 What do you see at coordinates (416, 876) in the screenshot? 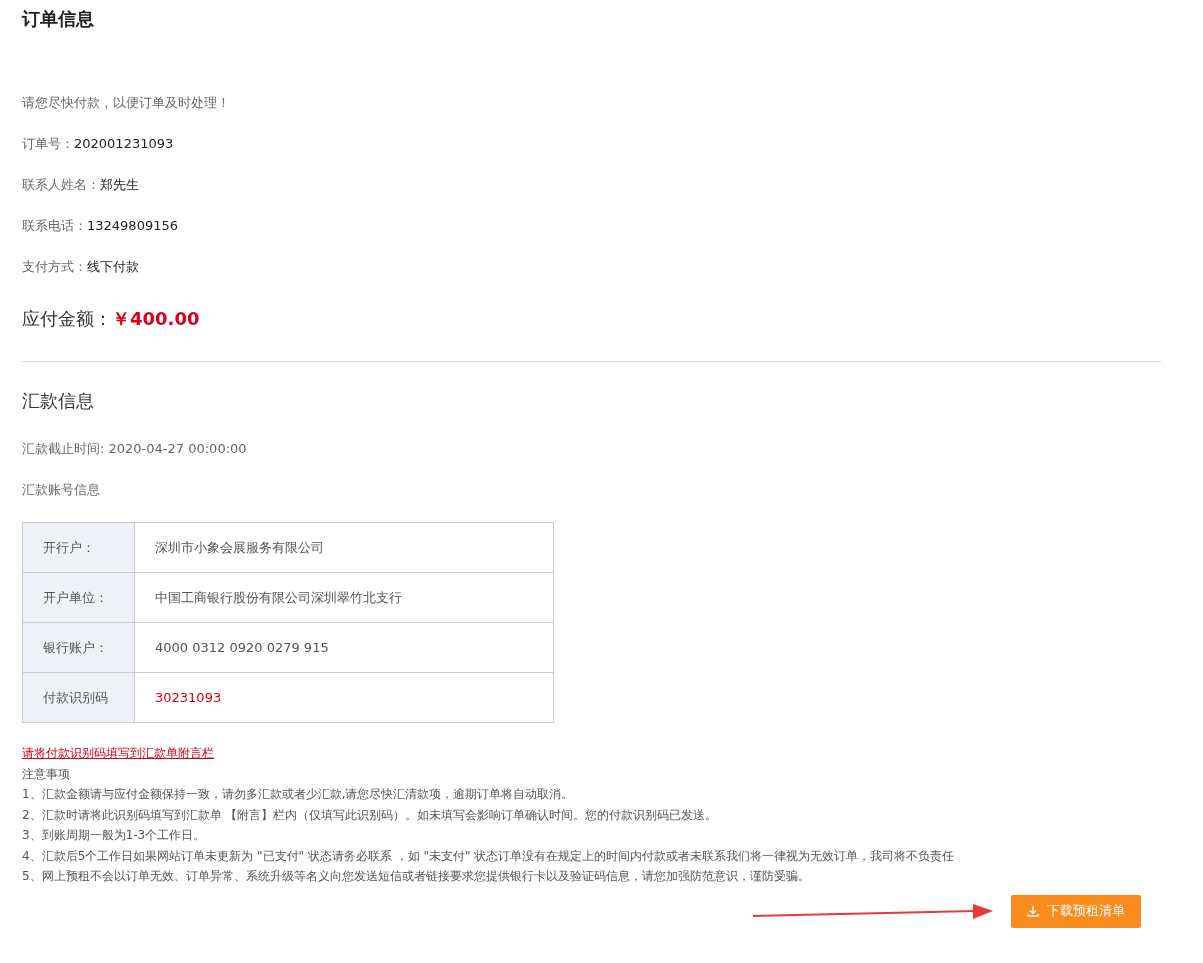
I see `note-item: 5、网上预租不会以订单无效、订单异常、系统升级等名义向您发送短信或者链接要求您提供银行卡以及验证码信息，请您加强防范意识，谨防受骗。` at bounding box center [416, 876].